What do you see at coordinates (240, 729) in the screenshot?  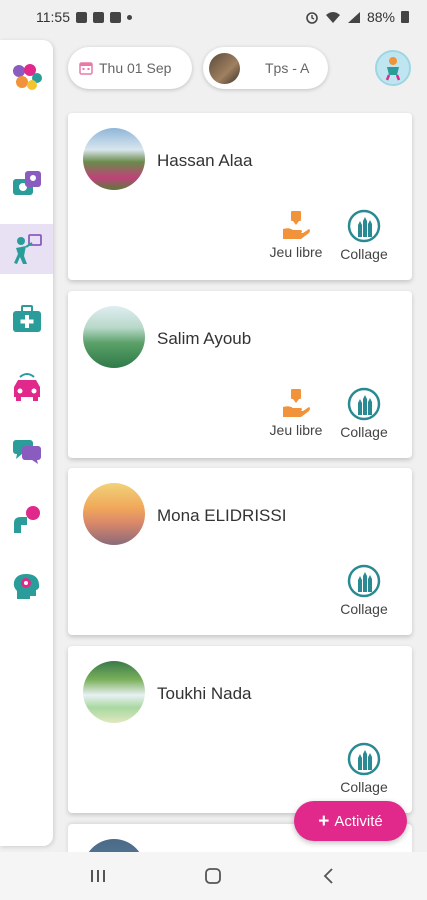 I see `child-card: Toukhi Nada Collage` at bounding box center [240, 729].